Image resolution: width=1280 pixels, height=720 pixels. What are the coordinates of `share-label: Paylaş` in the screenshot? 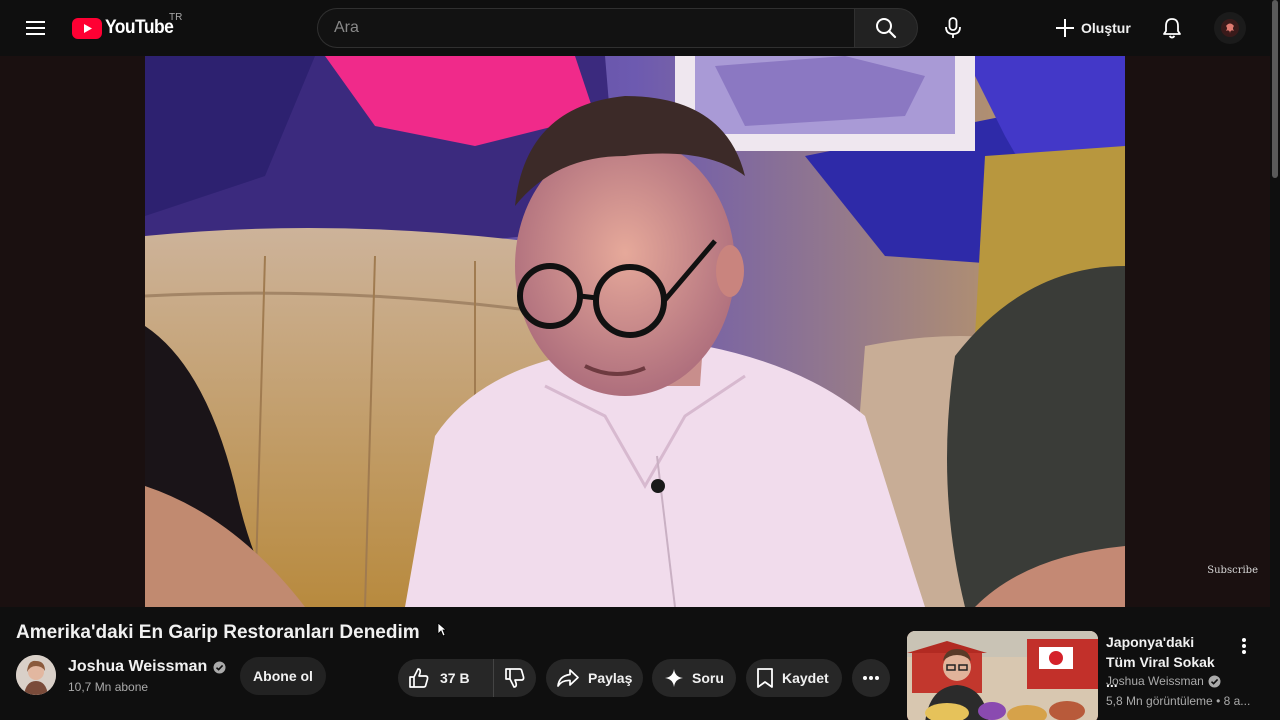 It's located at (610, 678).